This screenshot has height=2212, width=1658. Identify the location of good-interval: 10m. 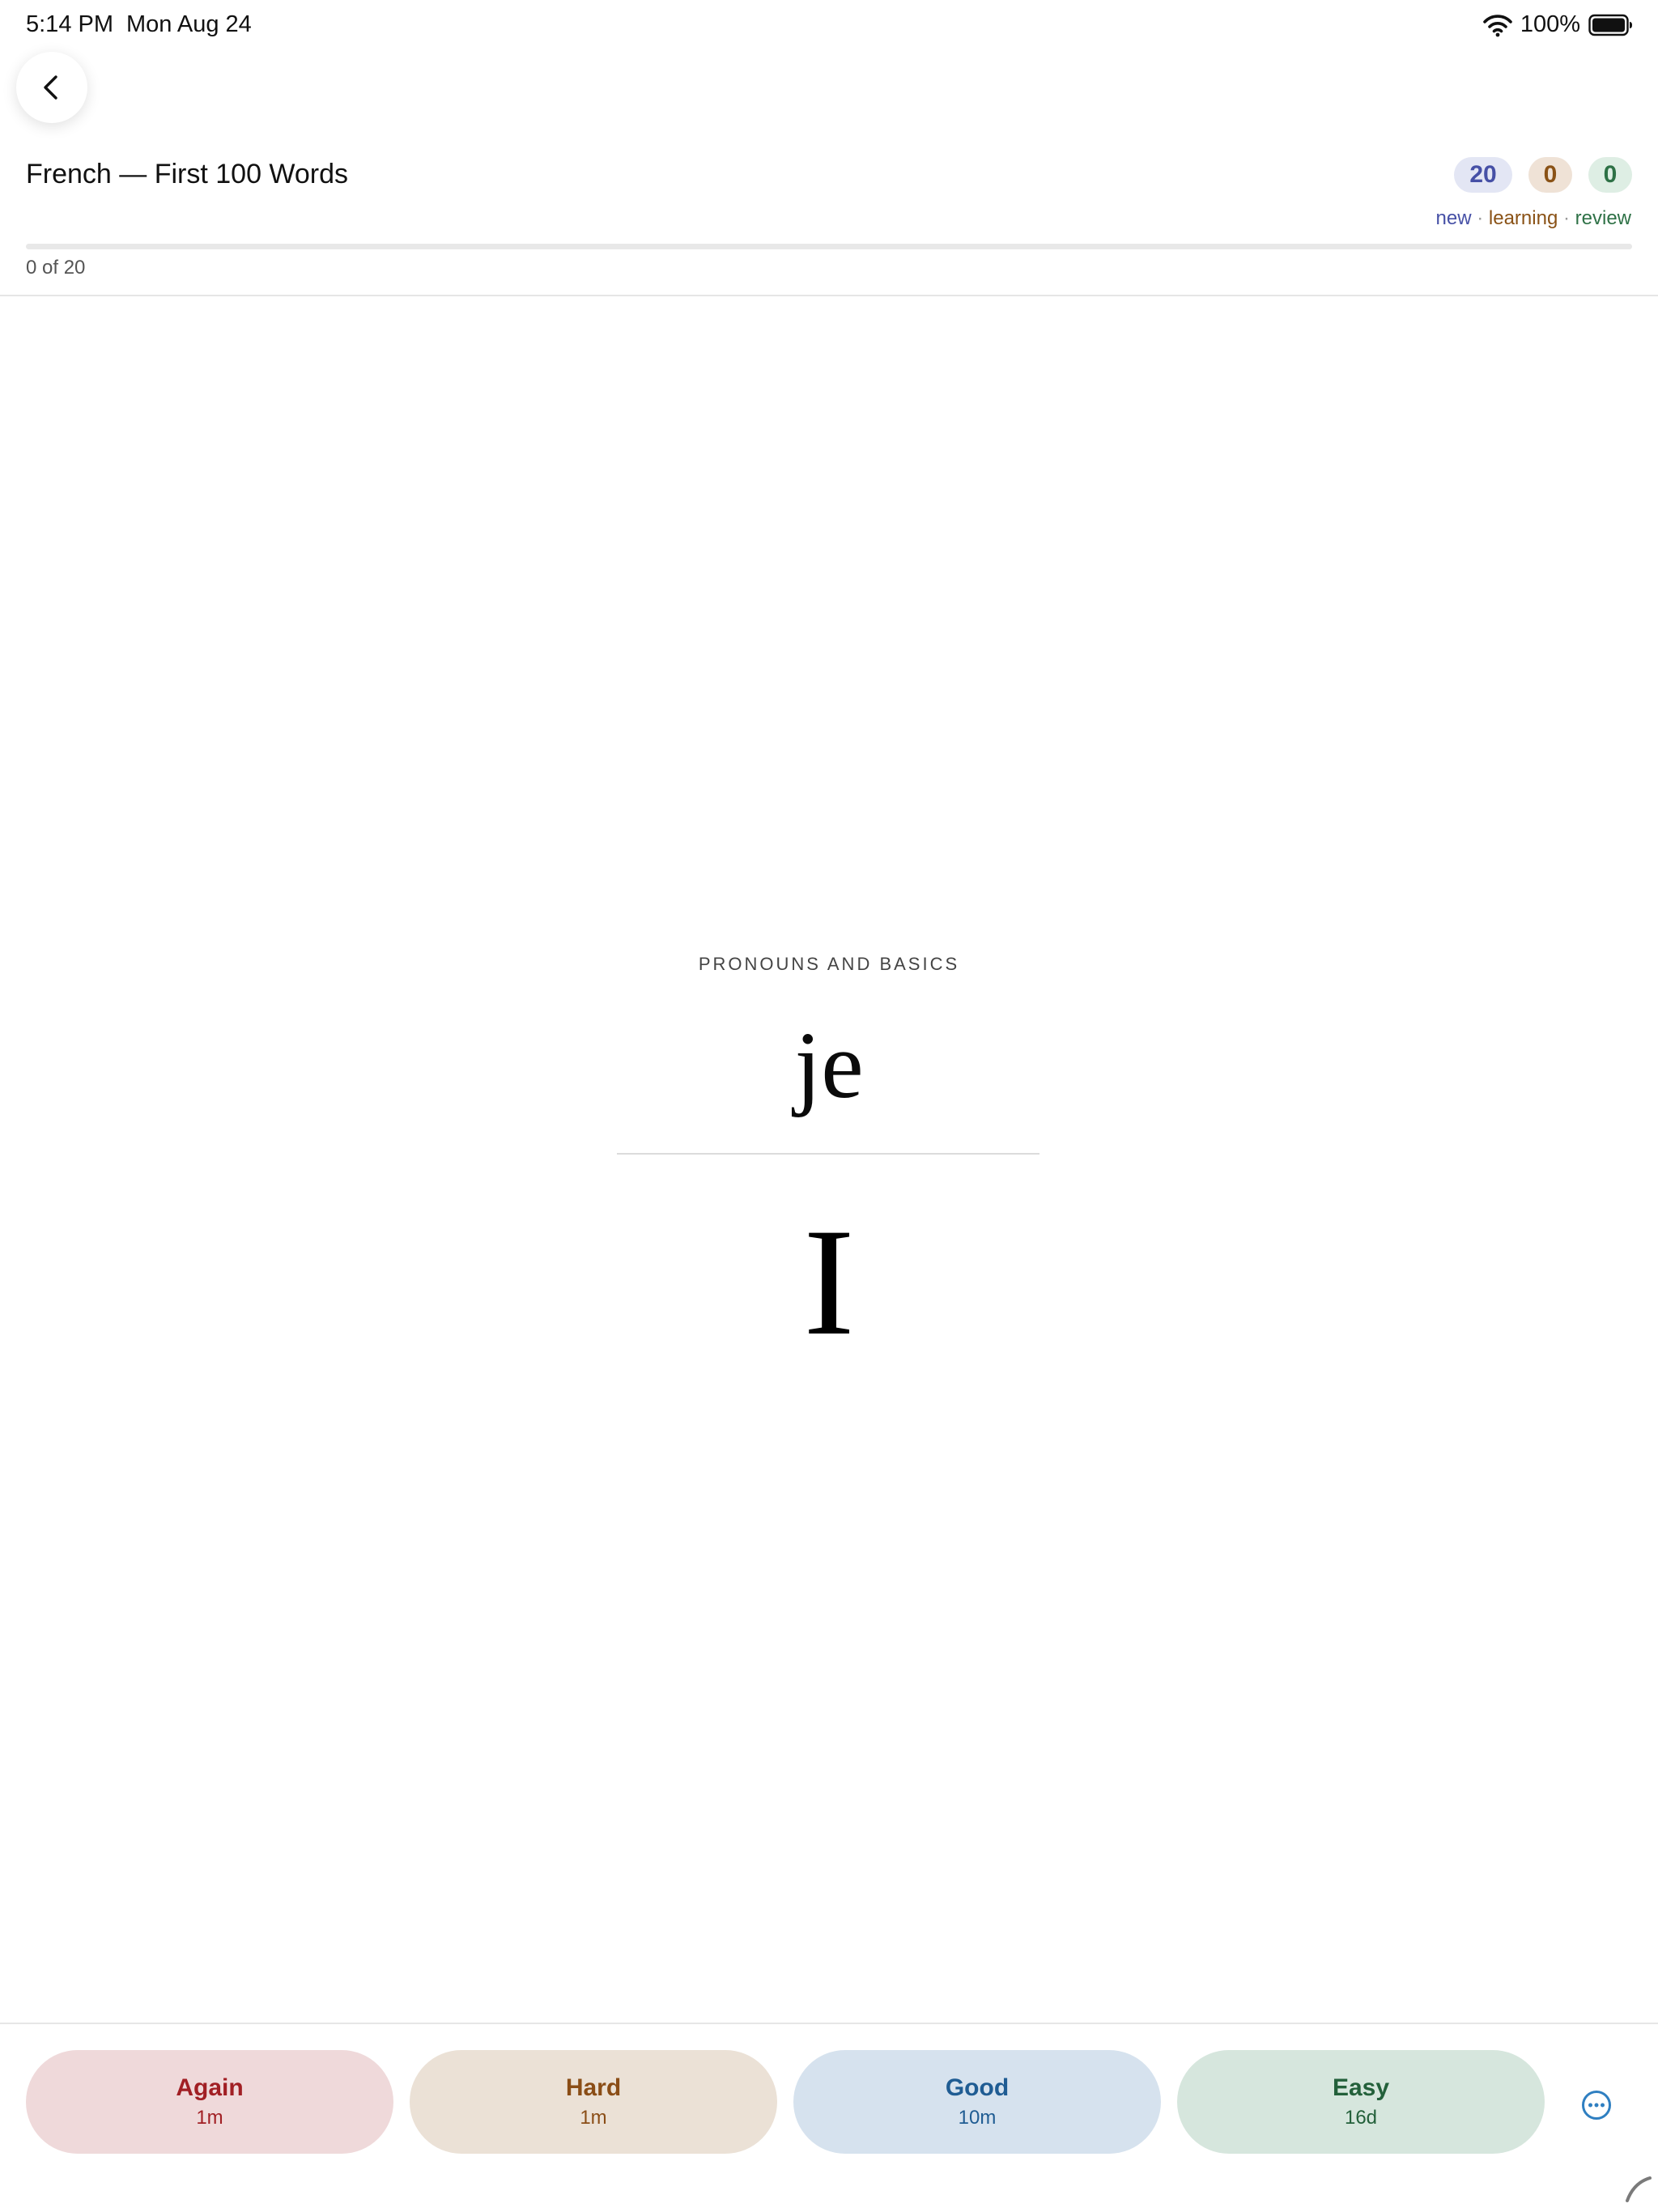
(977, 2118).